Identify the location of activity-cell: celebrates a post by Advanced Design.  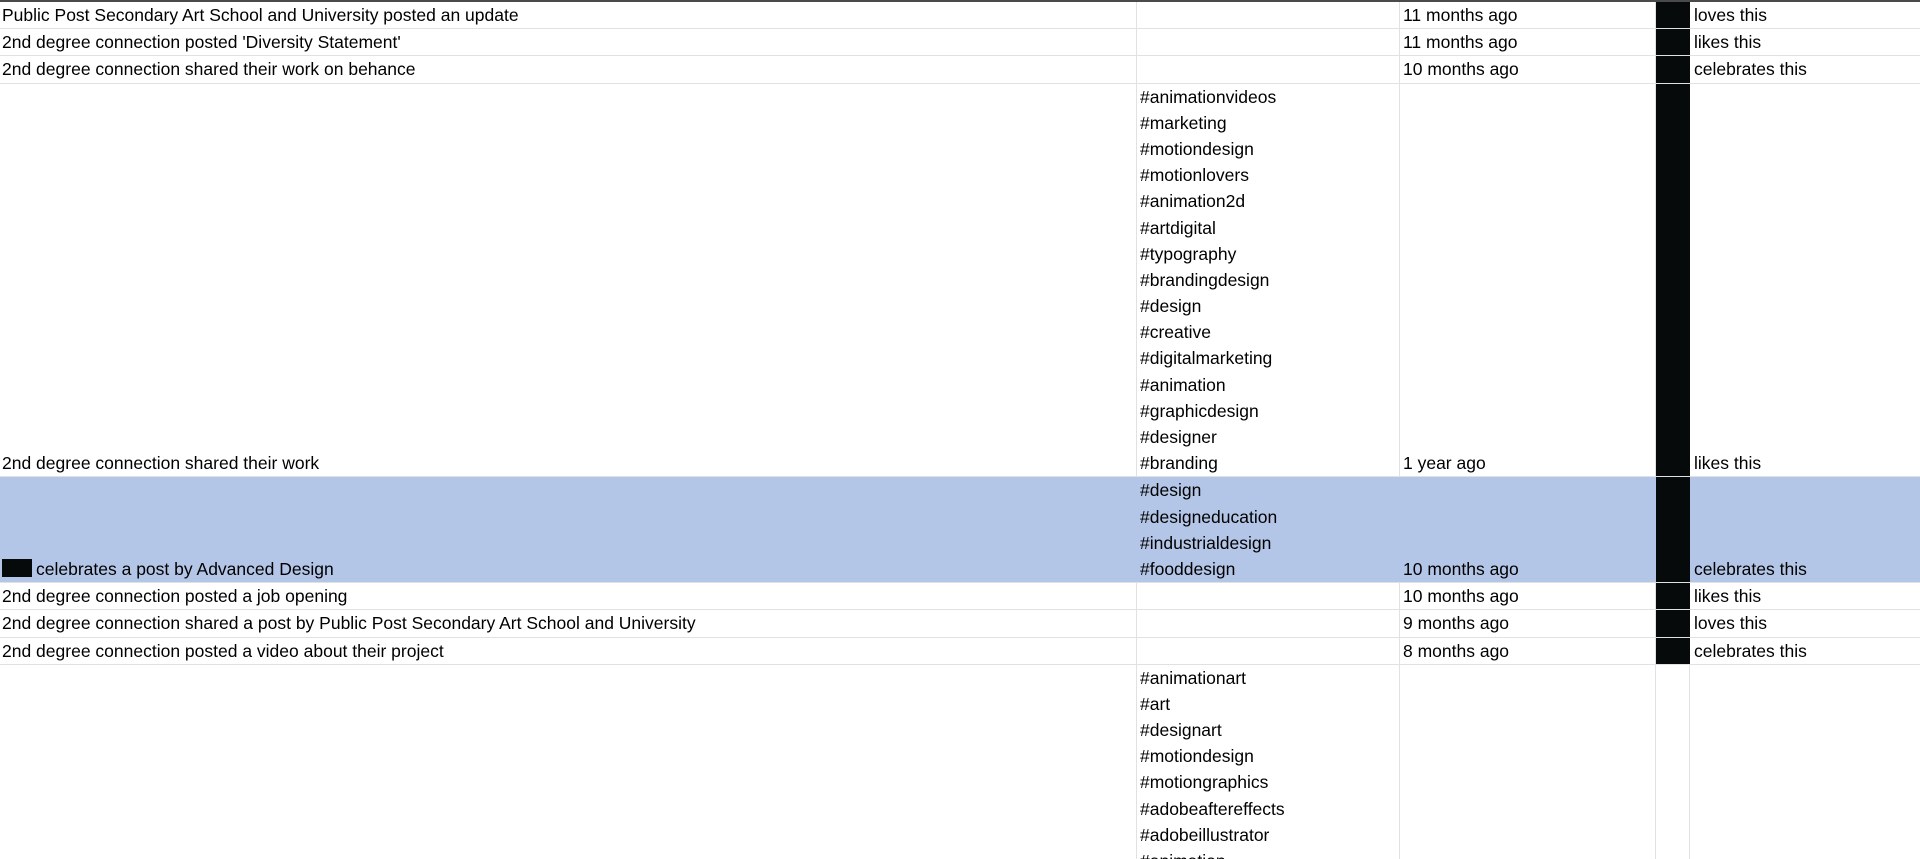
(568, 530).